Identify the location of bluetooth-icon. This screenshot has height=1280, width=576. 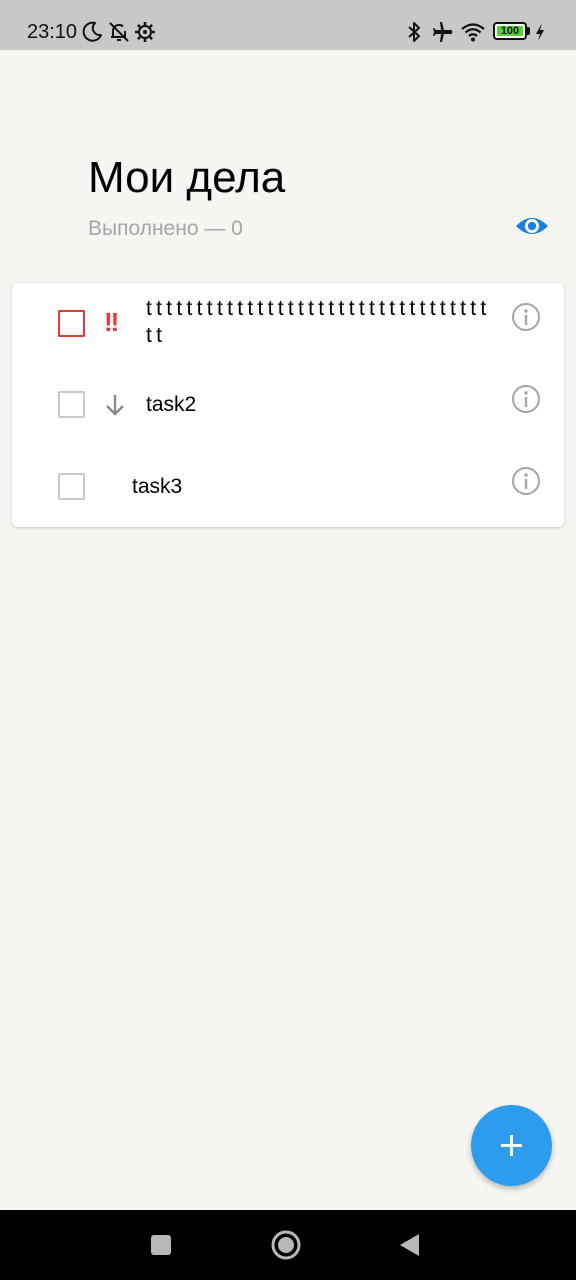
(414, 32).